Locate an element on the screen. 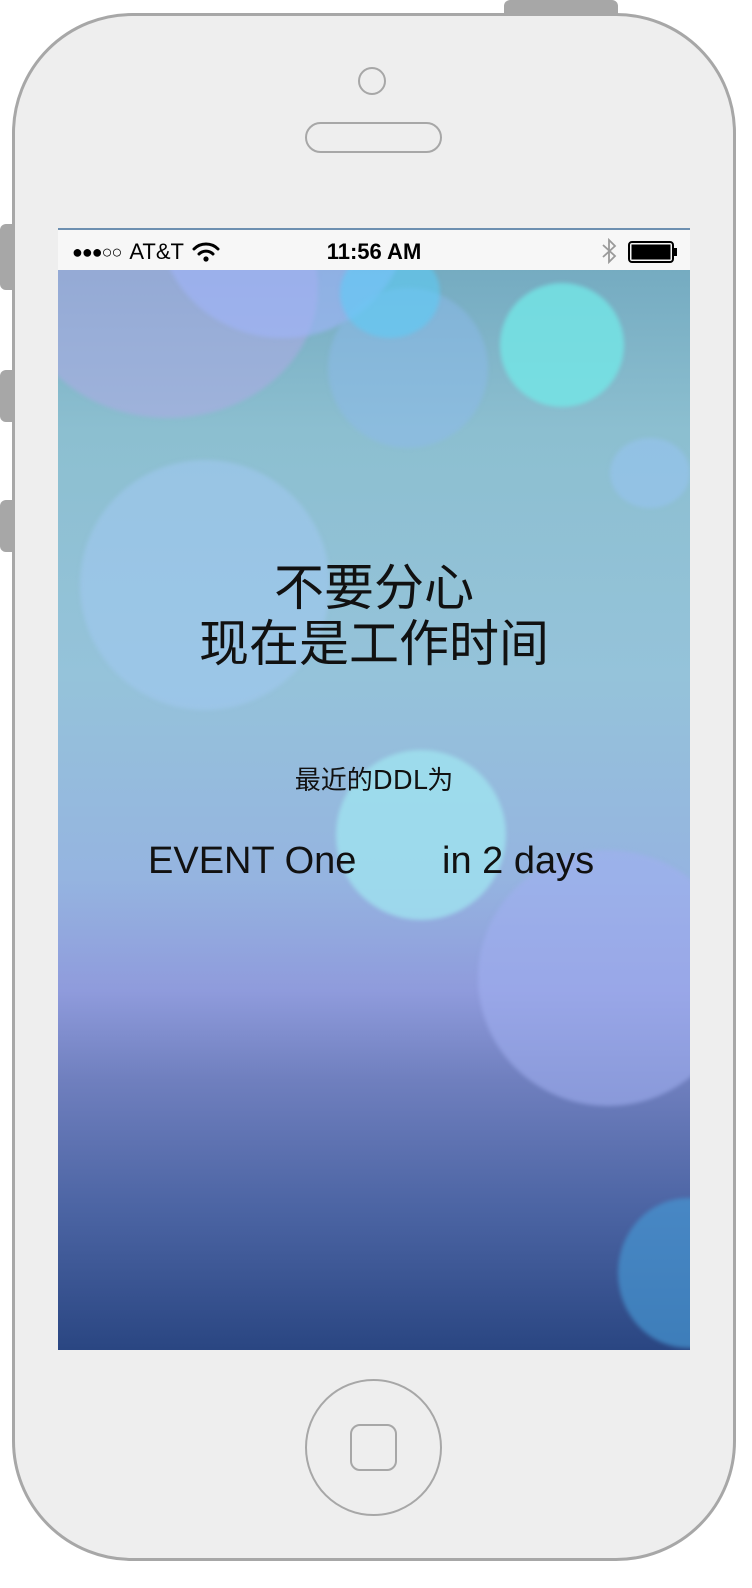 The height and width of the screenshot is (1588, 752). event-name: EVENT One is located at coordinates (252, 861).